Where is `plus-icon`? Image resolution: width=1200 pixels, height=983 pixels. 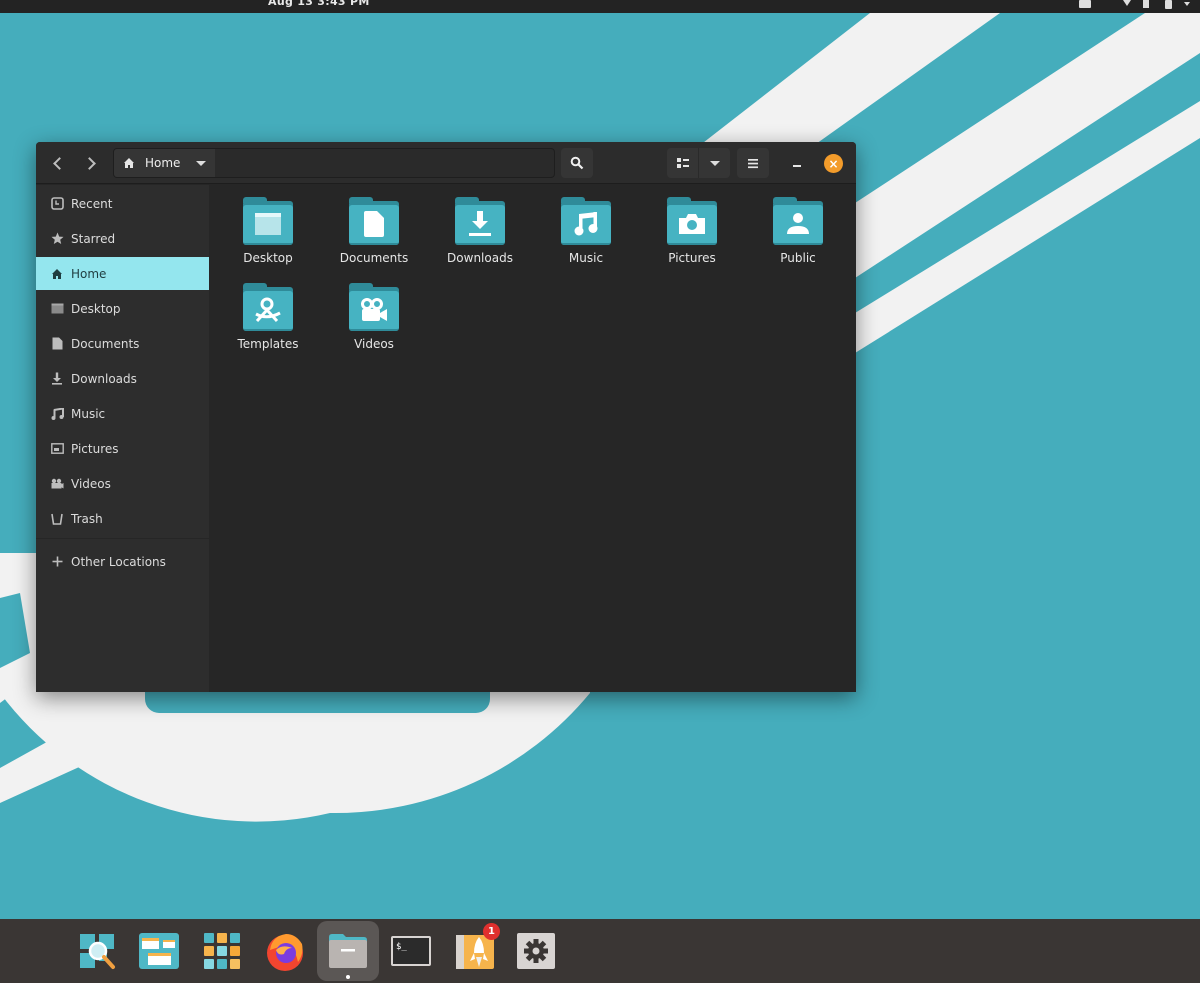
plus-icon is located at coordinates (57, 562).